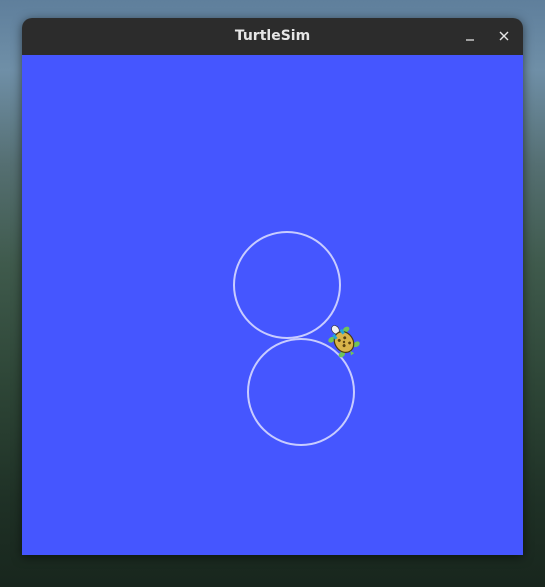 The width and height of the screenshot is (545, 587). I want to click on window-titlebar: TurtleSim, so click(272, 36).